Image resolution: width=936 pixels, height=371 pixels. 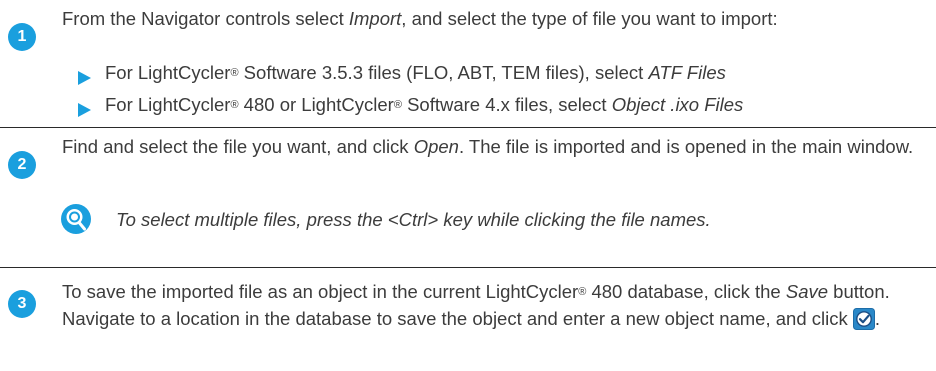 What do you see at coordinates (22, 165) in the screenshot?
I see `step-number-badge: 2` at bounding box center [22, 165].